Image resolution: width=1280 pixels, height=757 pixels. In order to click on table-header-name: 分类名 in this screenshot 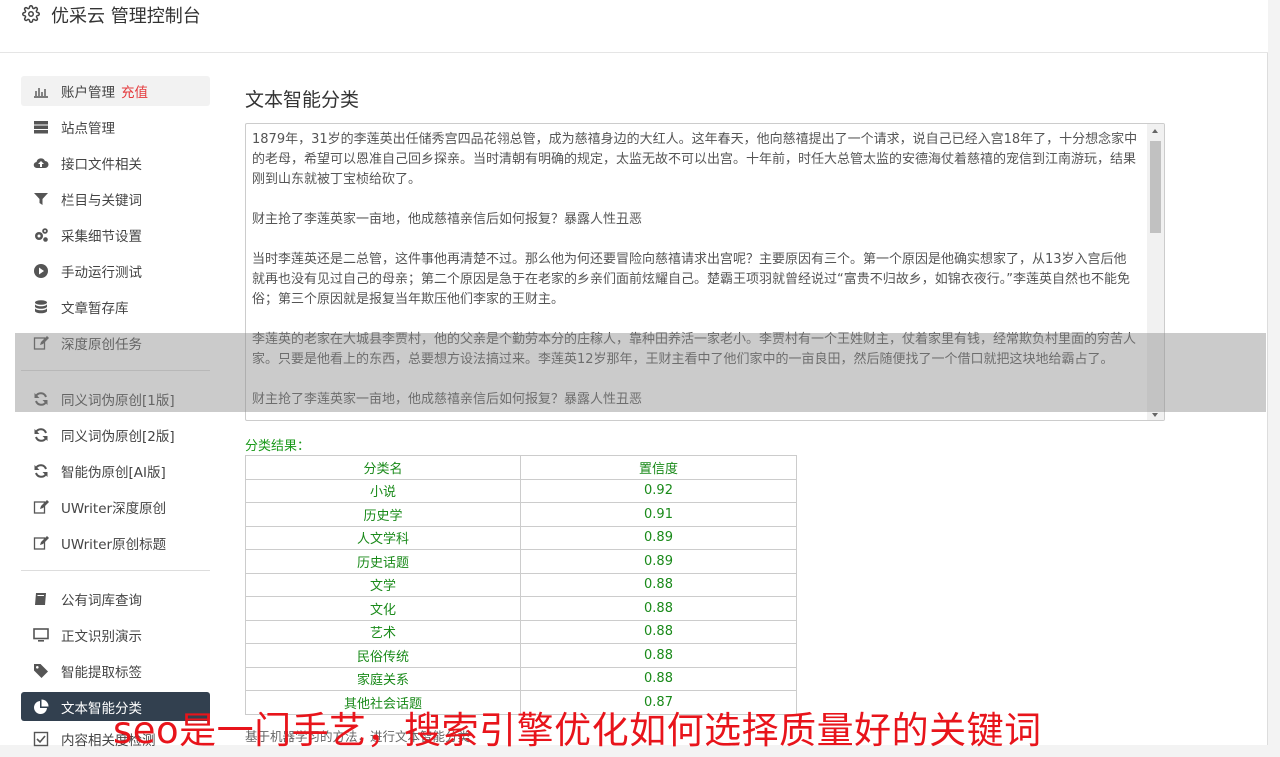, I will do `click(383, 467)`.